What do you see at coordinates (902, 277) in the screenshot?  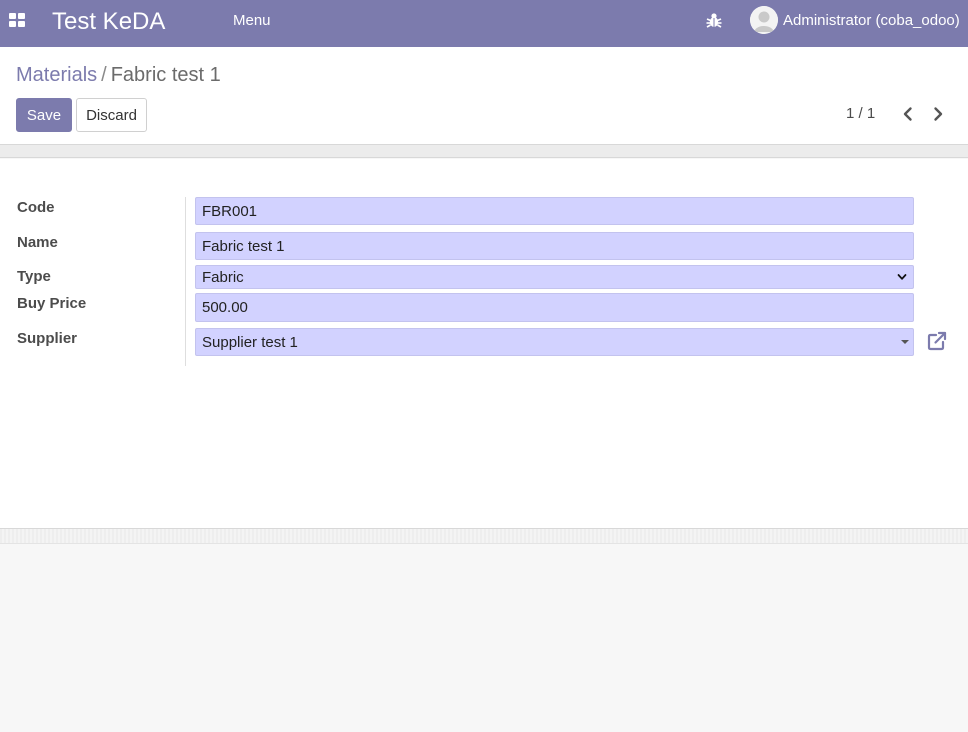 I see `chevron-down-icon` at bounding box center [902, 277].